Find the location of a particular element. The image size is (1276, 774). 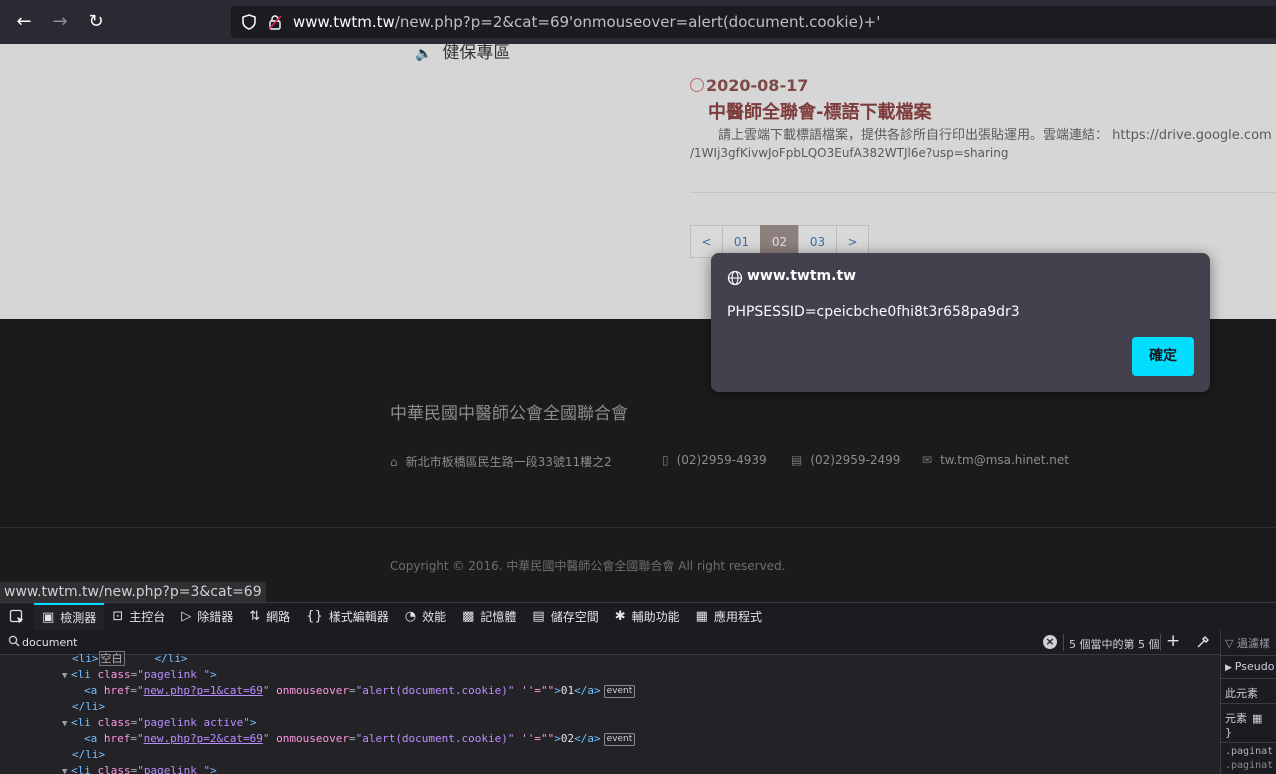

back-arrow-icon: ← is located at coordinates (24, 22).